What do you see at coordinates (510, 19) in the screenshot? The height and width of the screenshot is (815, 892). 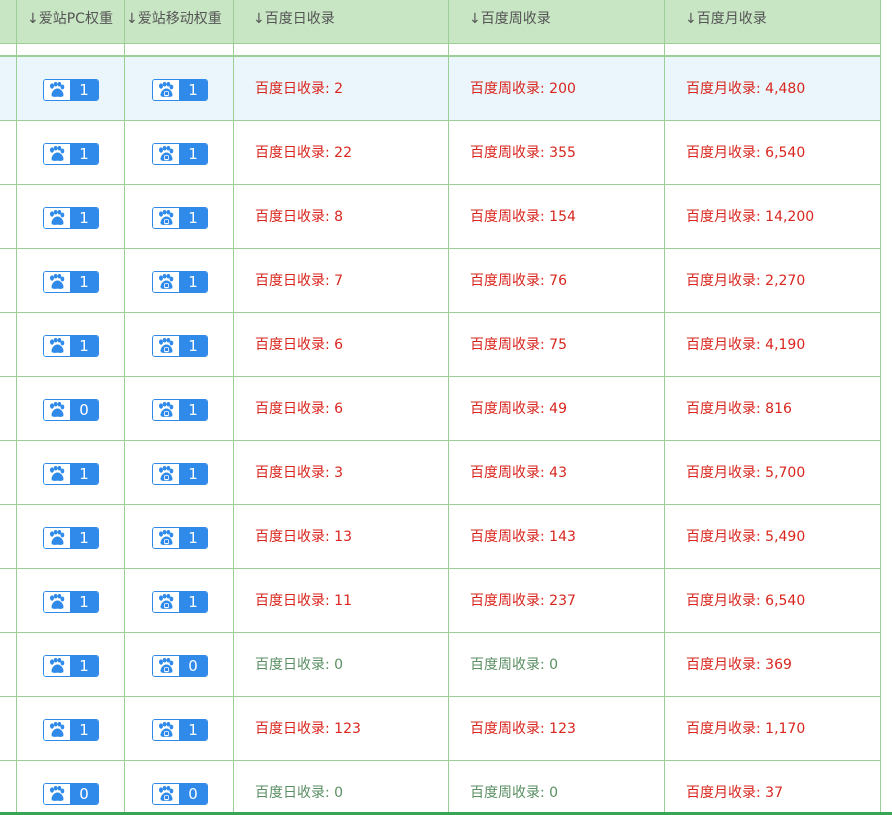 I see `sort-weekly-index-label: ↓百度周收录` at bounding box center [510, 19].